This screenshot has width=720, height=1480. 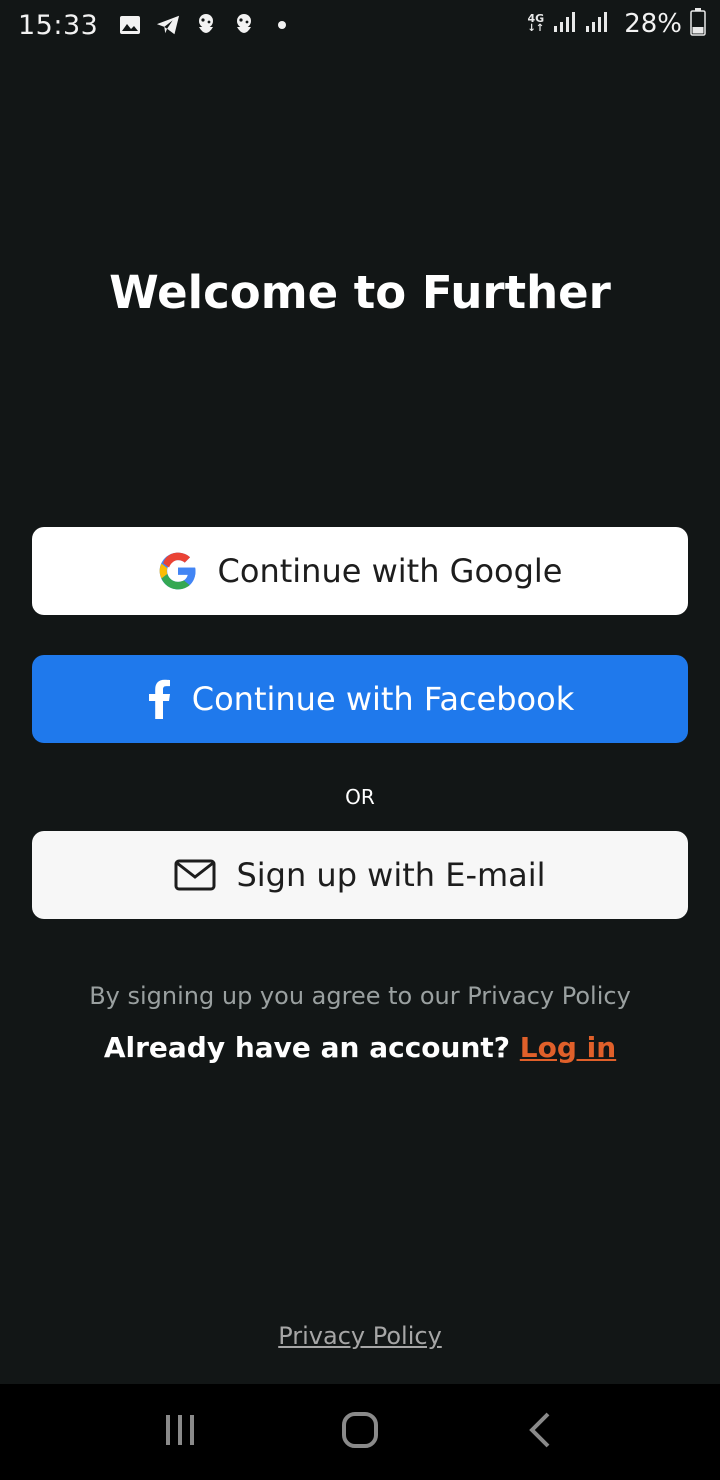 I want to click on google-icon, so click(x=178, y=571).